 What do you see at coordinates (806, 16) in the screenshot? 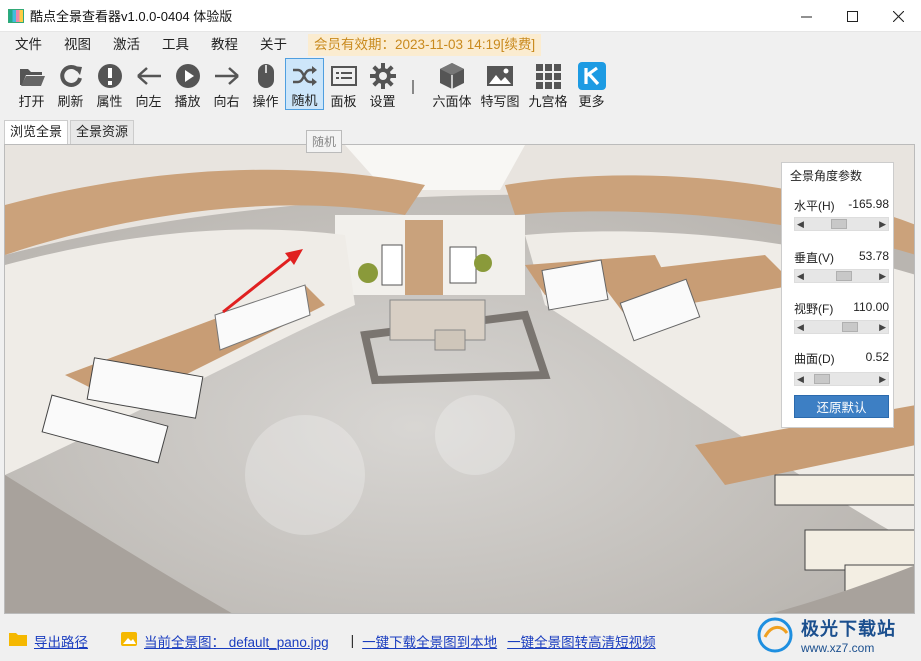
I see `minimize-icon` at bounding box center [806, 16].